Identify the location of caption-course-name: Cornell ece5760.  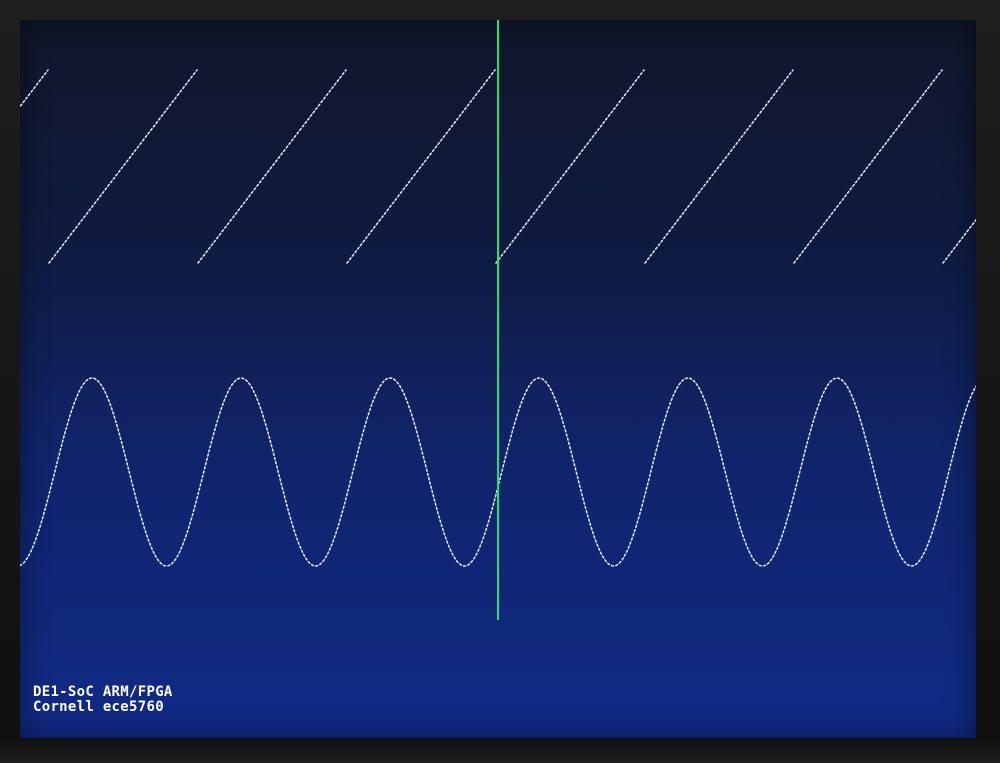
(98, 707).